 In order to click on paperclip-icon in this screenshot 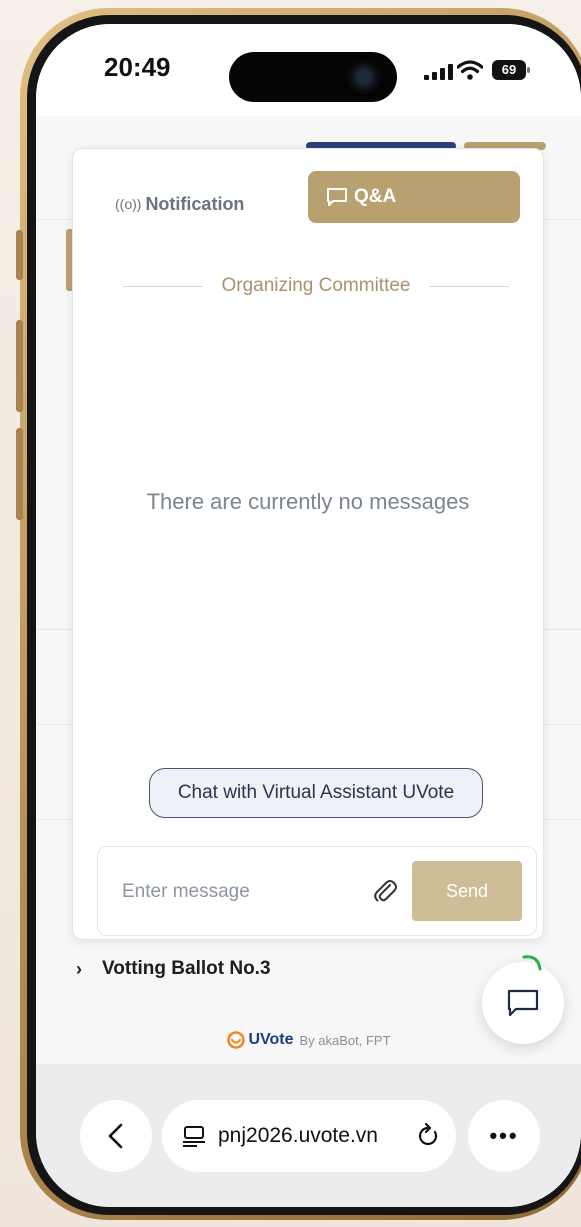, I will do `click(385, 891)`.